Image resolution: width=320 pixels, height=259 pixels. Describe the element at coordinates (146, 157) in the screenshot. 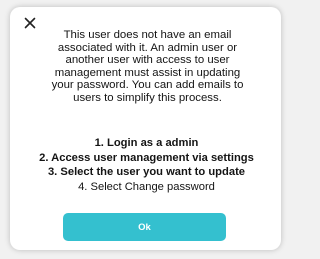

I see `step-item: 2. Access user management via settings` at that location.